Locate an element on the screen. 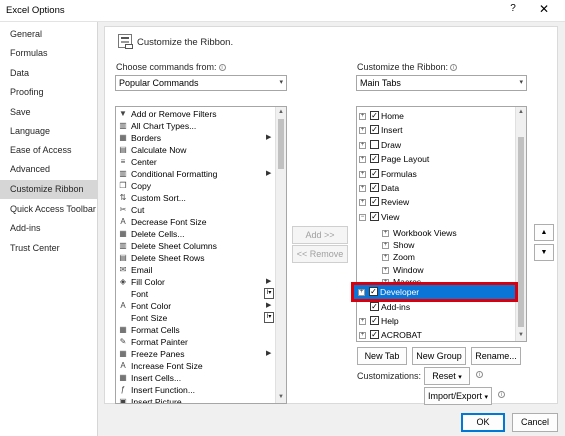  remove-button: << Remove is located at coordinates (320, 254).